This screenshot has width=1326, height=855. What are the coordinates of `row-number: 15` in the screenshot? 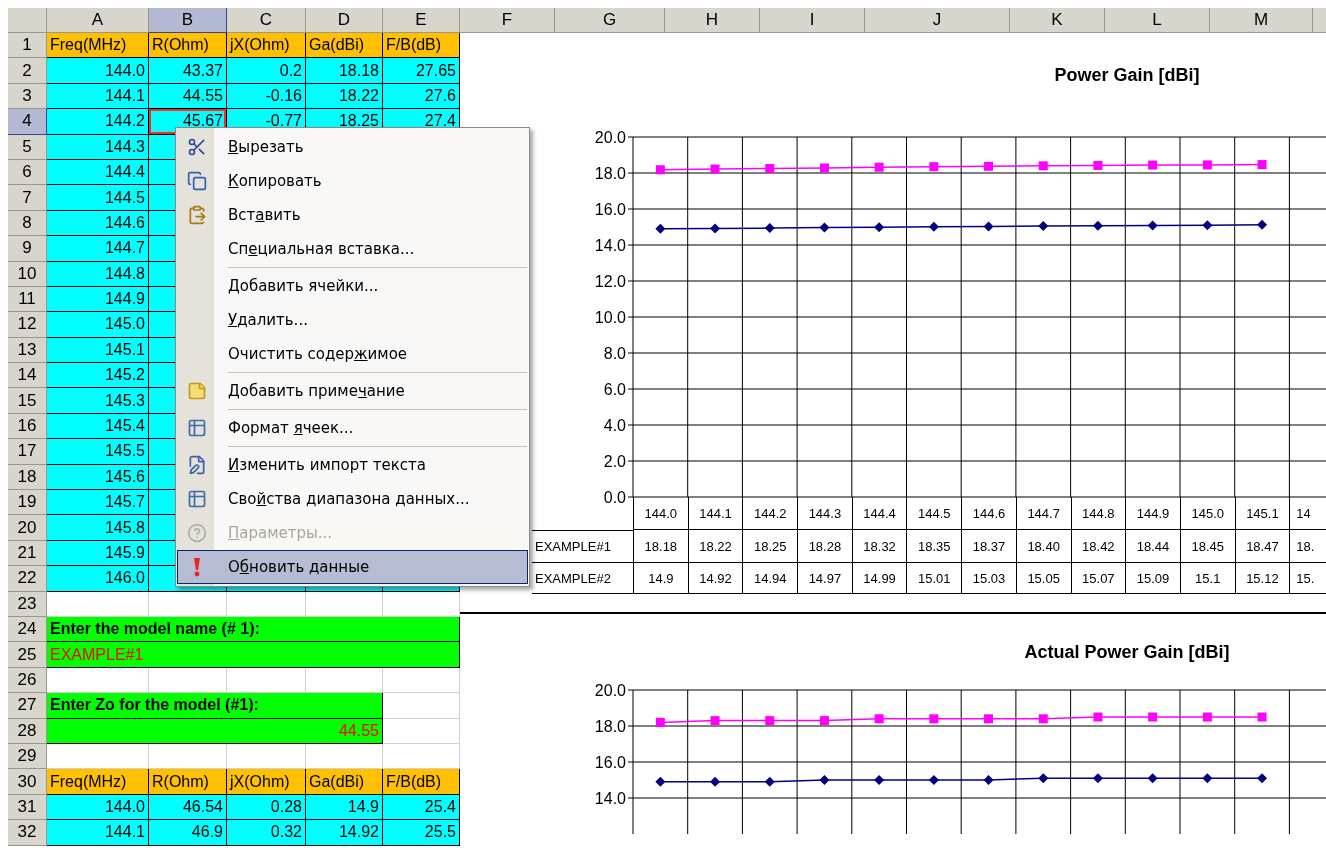 It's located at (27, 401).